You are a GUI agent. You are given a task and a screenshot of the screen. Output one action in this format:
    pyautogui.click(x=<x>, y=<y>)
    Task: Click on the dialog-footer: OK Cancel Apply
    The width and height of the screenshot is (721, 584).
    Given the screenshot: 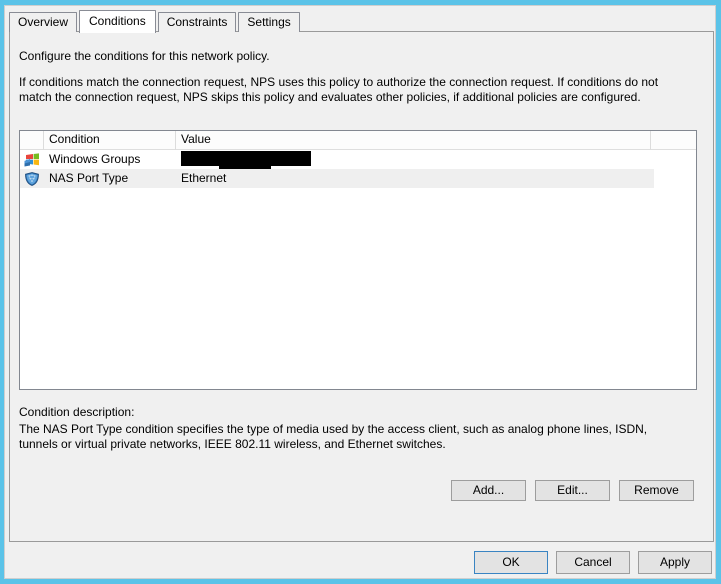 What is the action you would take?
    pyautogui.click(x=593, y=562)
    